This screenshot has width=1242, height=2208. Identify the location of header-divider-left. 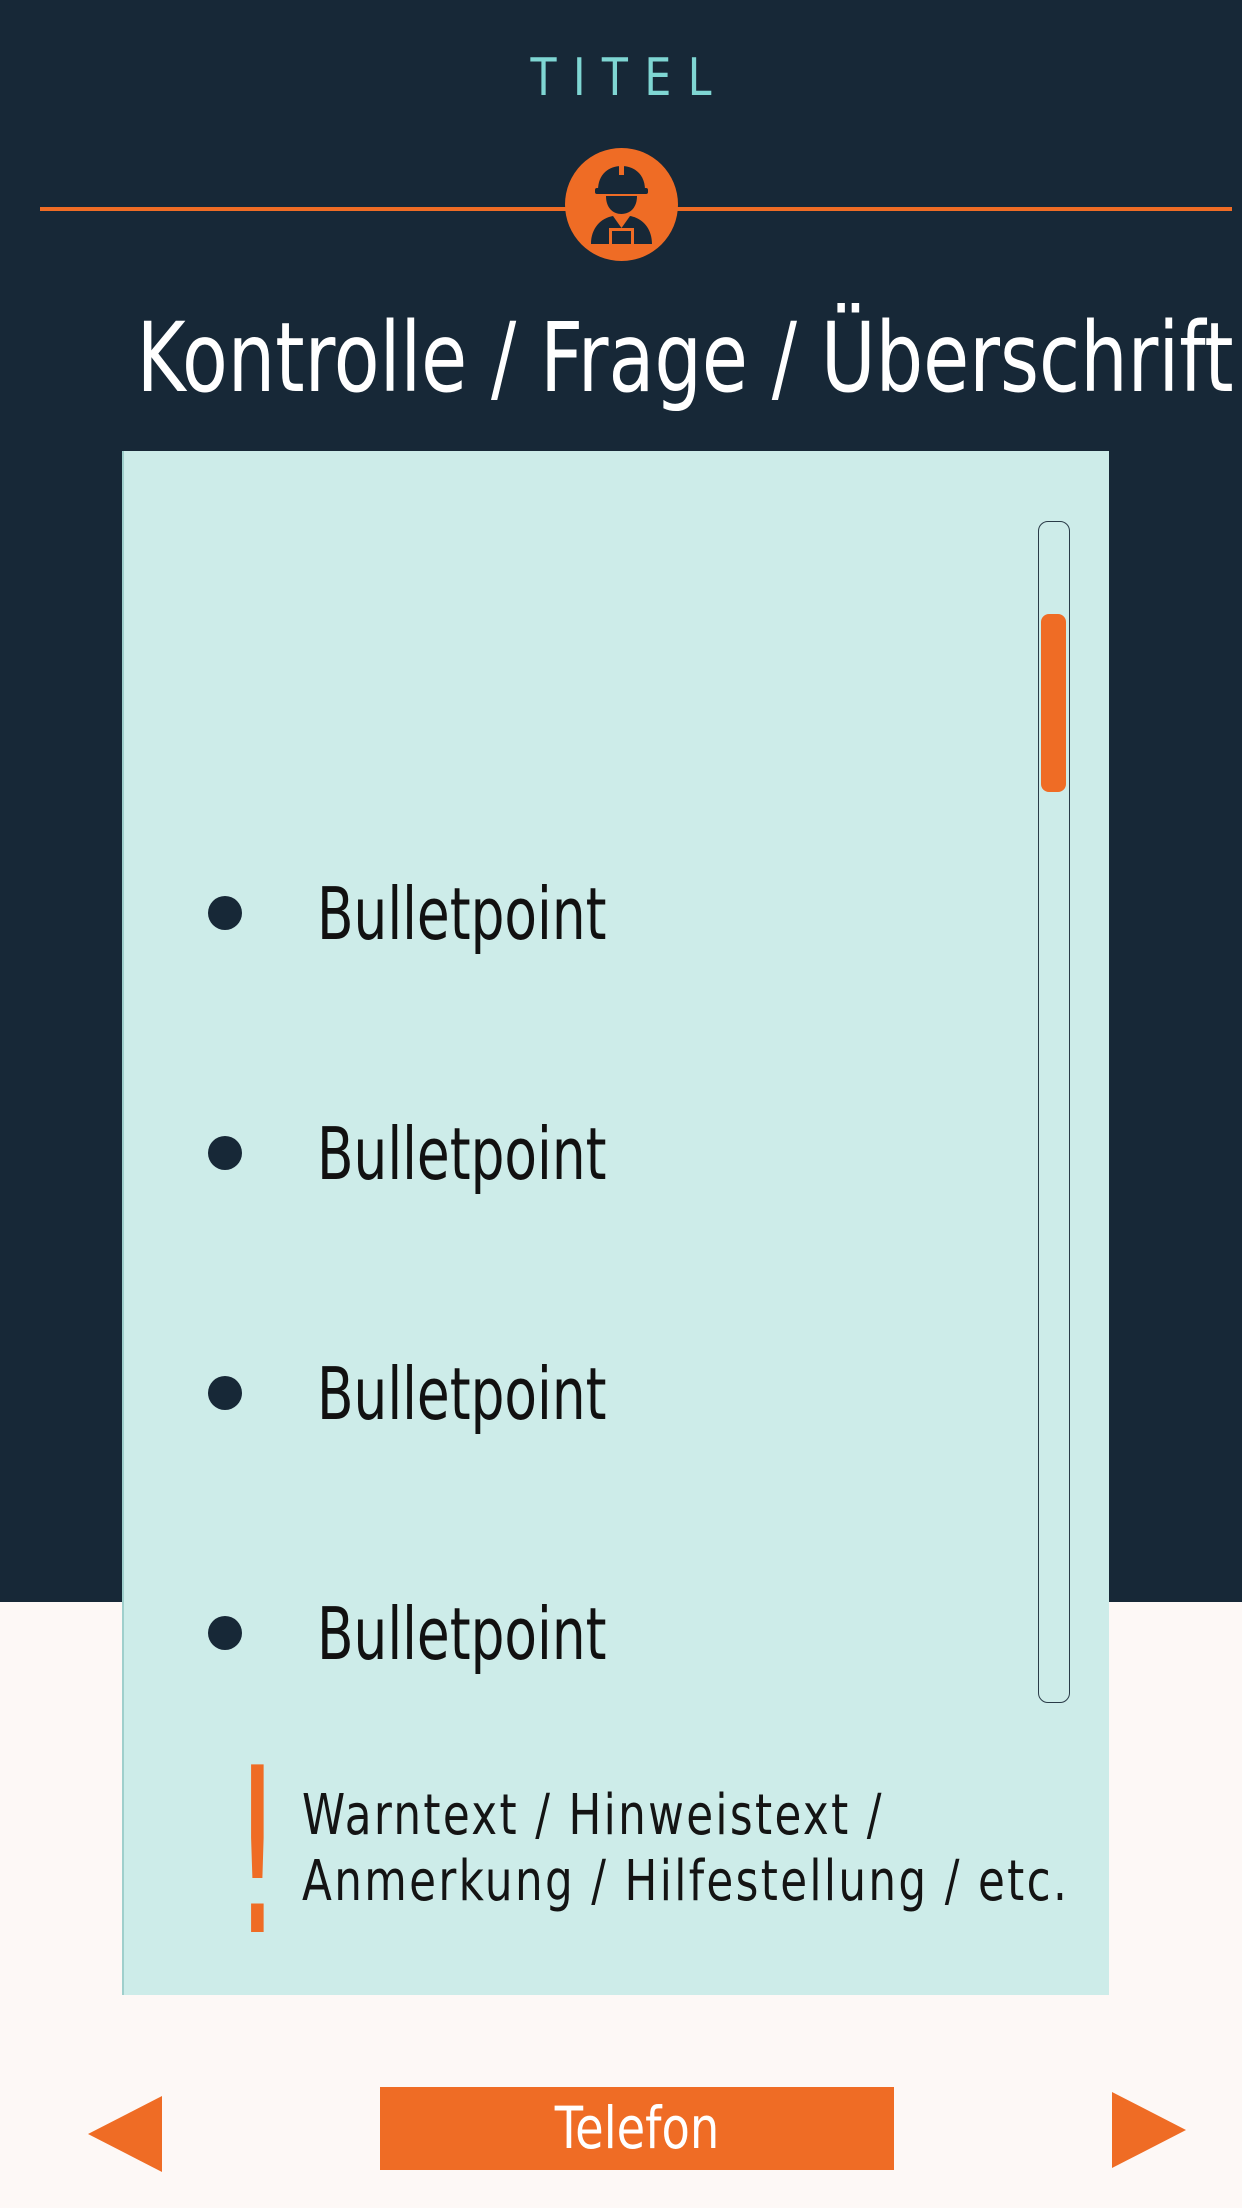
(305, 209).